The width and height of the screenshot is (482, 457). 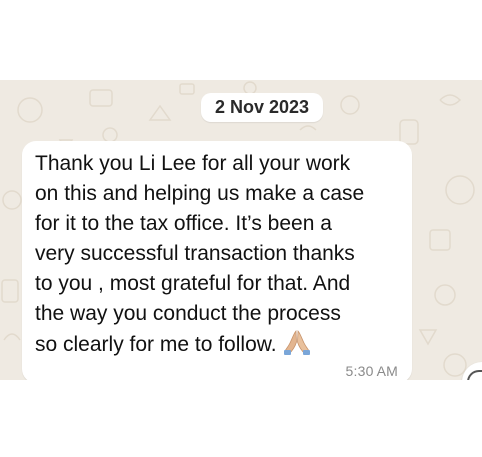 What do you see at coordinates (296, 342) in the screenshot?
I see `folded-hands-icon` at bounding box center [296, 342].